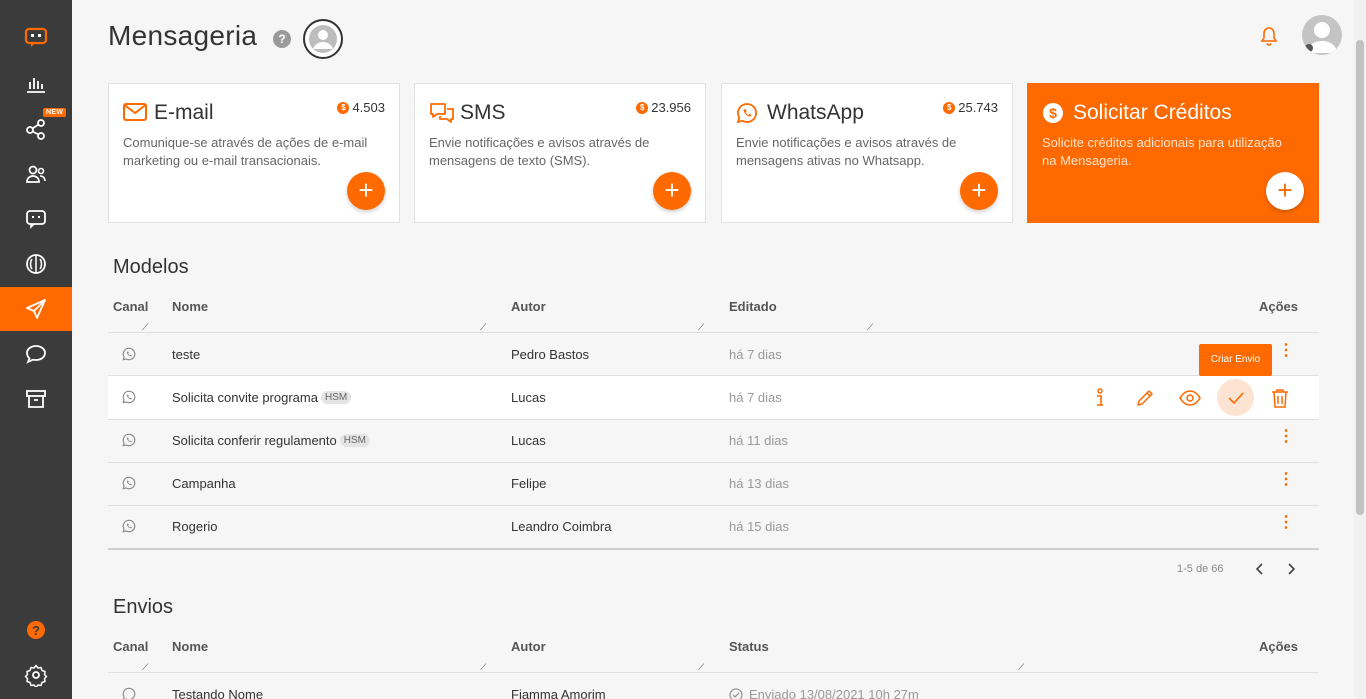 The image size is (1366, 699). Describe the element at coordinates (36, 309) in the screenshot. I see `sidebar-item-mensageria` at that location.